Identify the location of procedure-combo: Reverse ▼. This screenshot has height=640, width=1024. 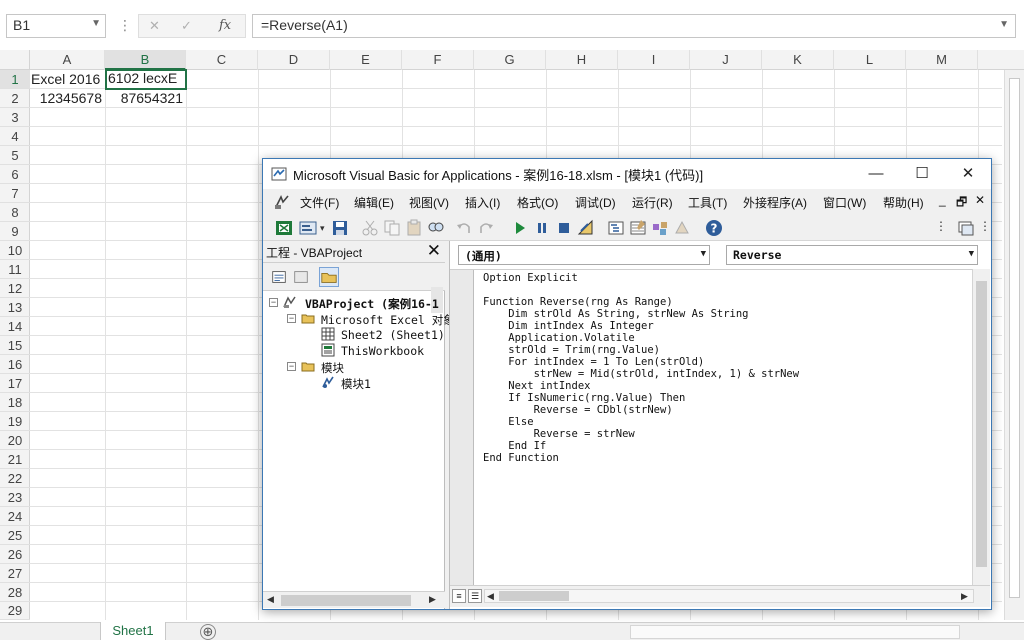
(852, 255).